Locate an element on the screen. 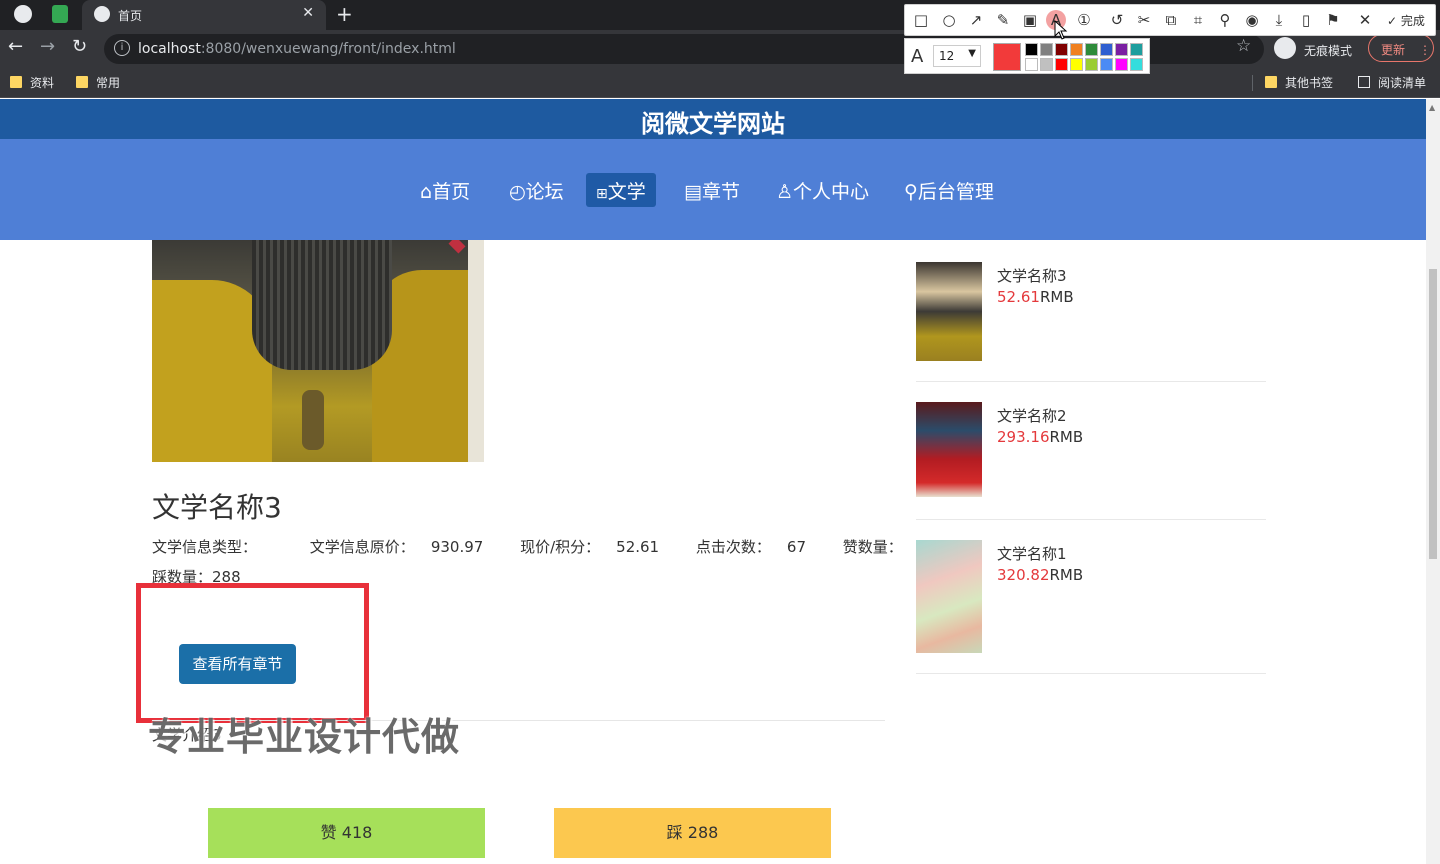 The height and width of the screenshot is (864, 1440). sheets-tab-icon is located at coordinates (60, 14).